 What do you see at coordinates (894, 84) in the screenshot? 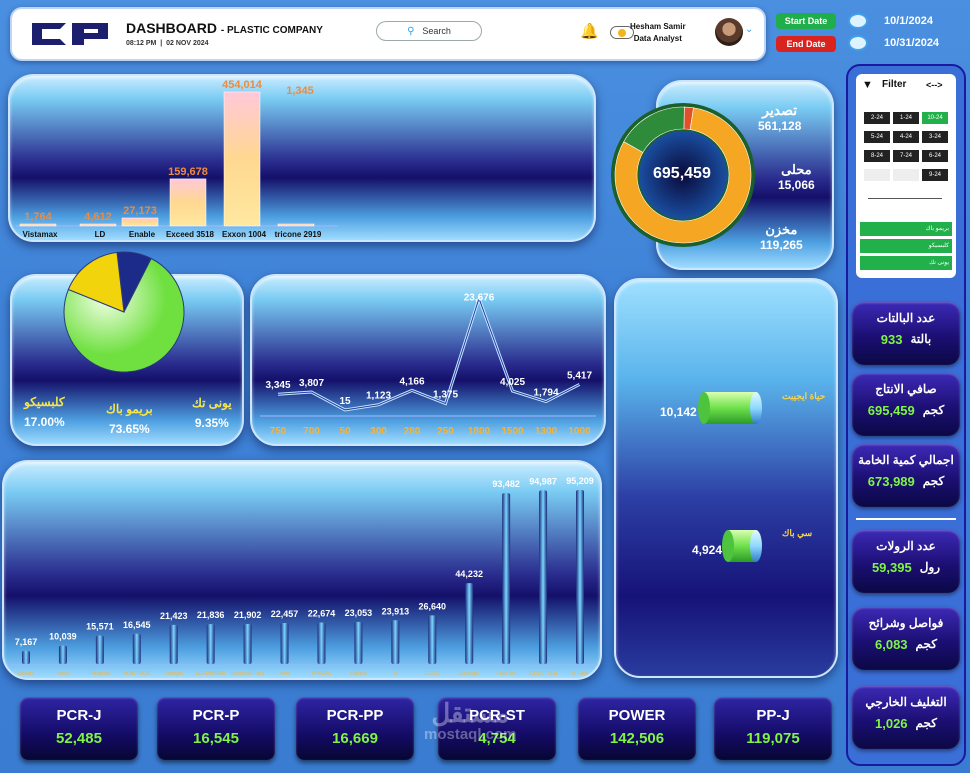
I see `filter-title: Filter` at bounding box center [894, 84].